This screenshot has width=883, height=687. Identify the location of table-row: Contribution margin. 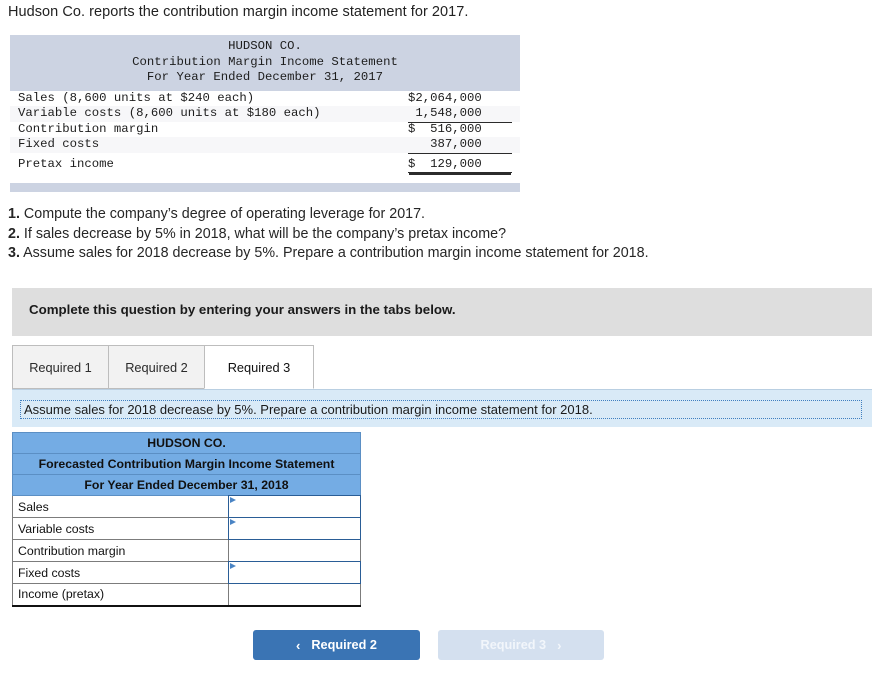
(186, 550).